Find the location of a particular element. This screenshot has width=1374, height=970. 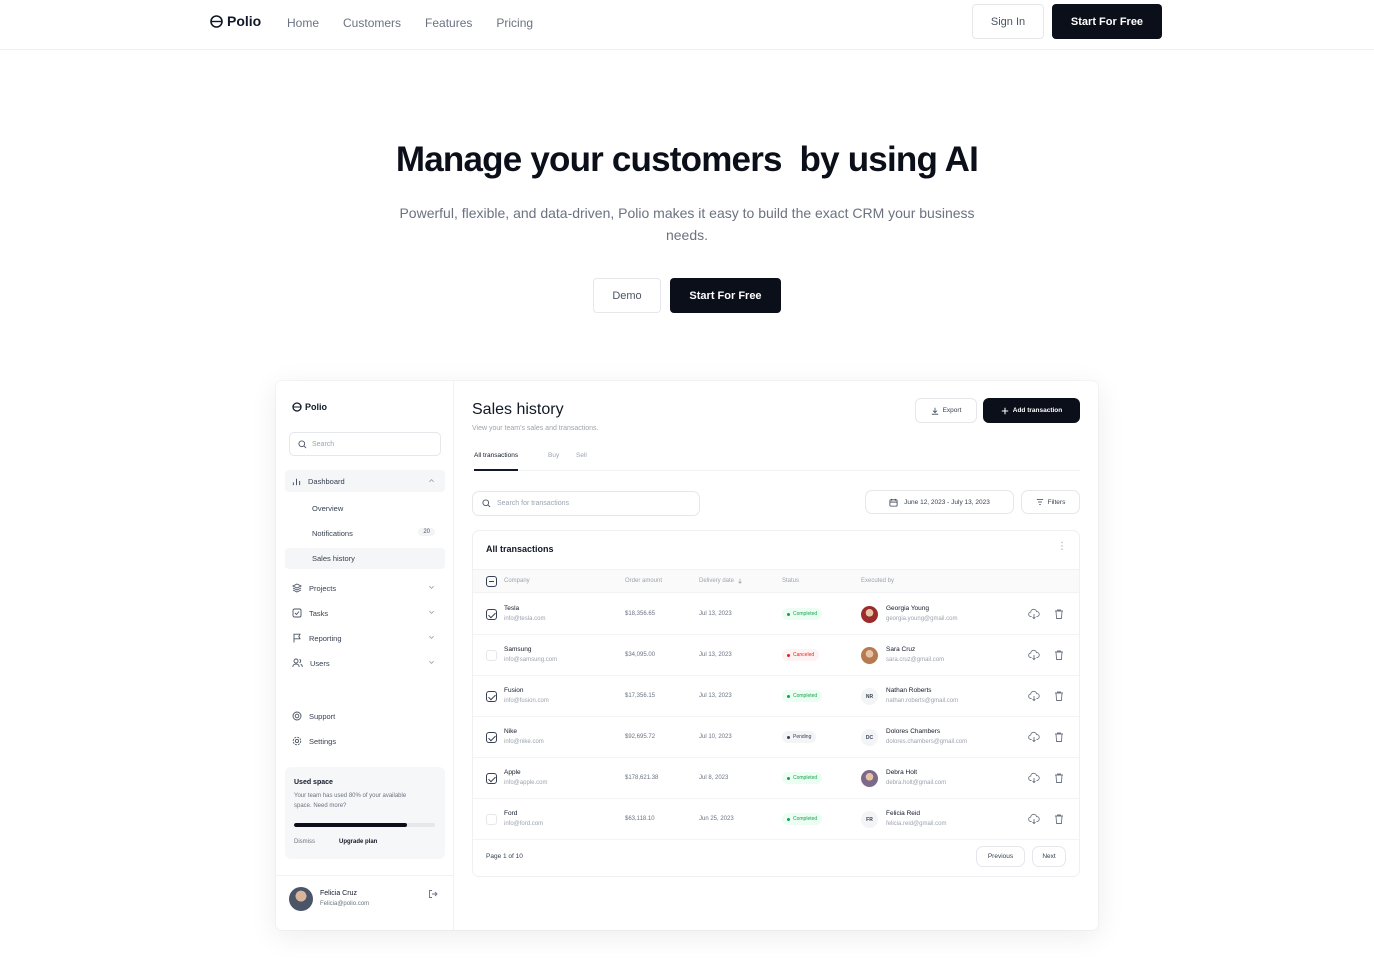

previous-page-button: Previous is located at coordinates (1000, 856).